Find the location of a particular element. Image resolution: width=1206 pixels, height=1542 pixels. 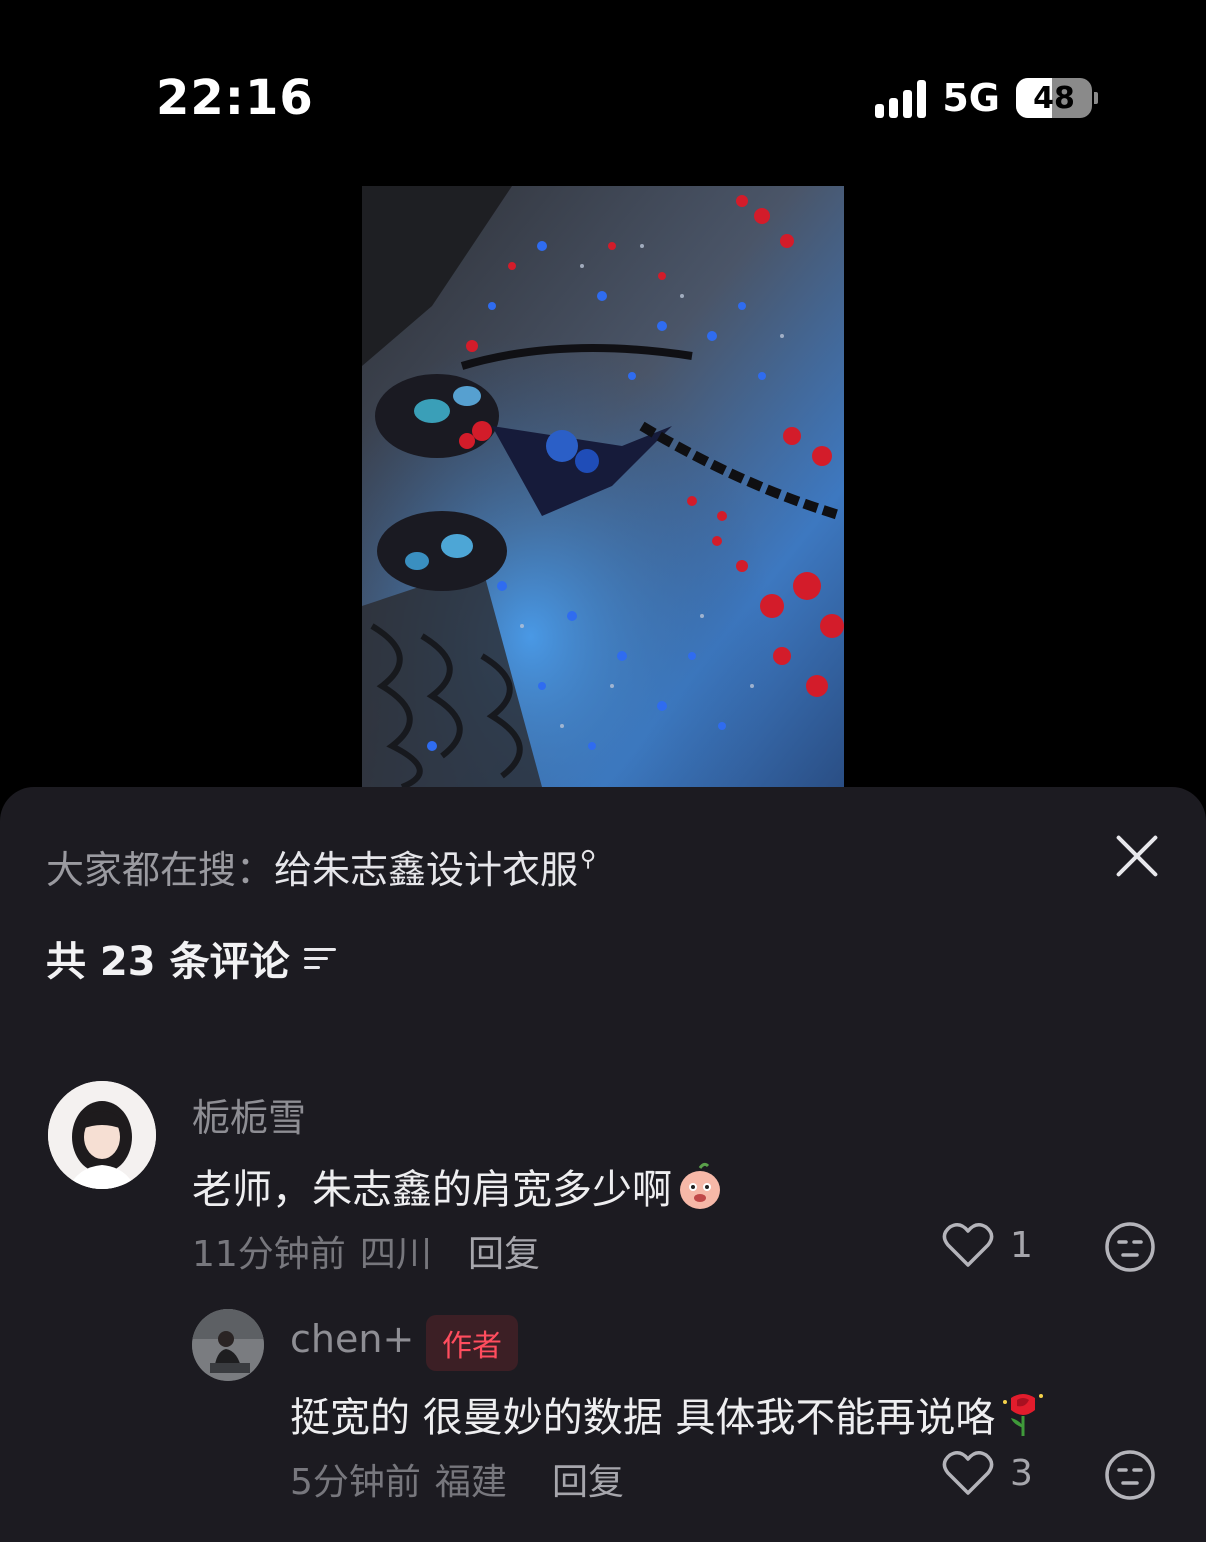

signal-icon is located at coordinates (901, 98).